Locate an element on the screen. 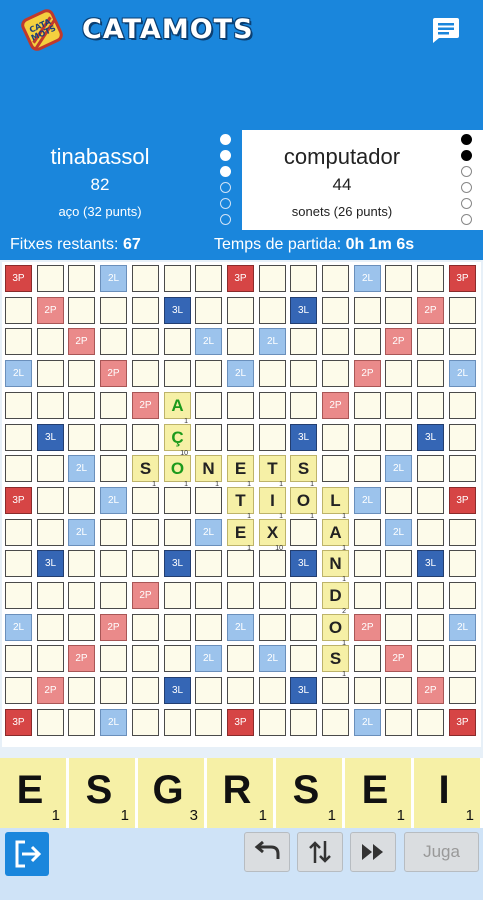  chat-button is located at coordinates (445, 29).